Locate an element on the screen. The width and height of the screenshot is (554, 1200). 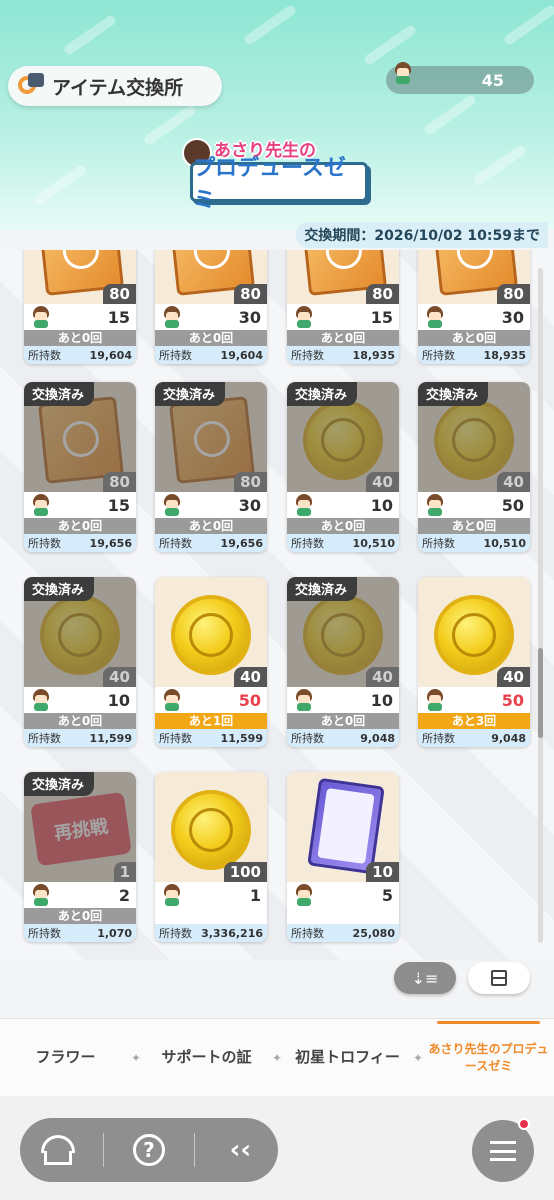
tab-trophy: 初星トロフィー is located at coordinates (347, 1057).